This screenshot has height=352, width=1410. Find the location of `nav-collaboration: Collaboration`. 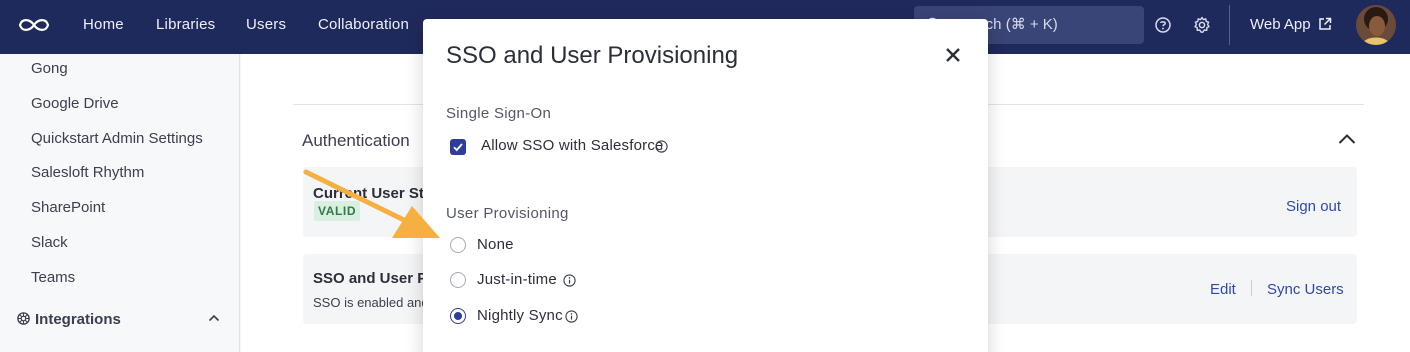

nav-collaboration: Collaboration is located at coordinates (363, 27).